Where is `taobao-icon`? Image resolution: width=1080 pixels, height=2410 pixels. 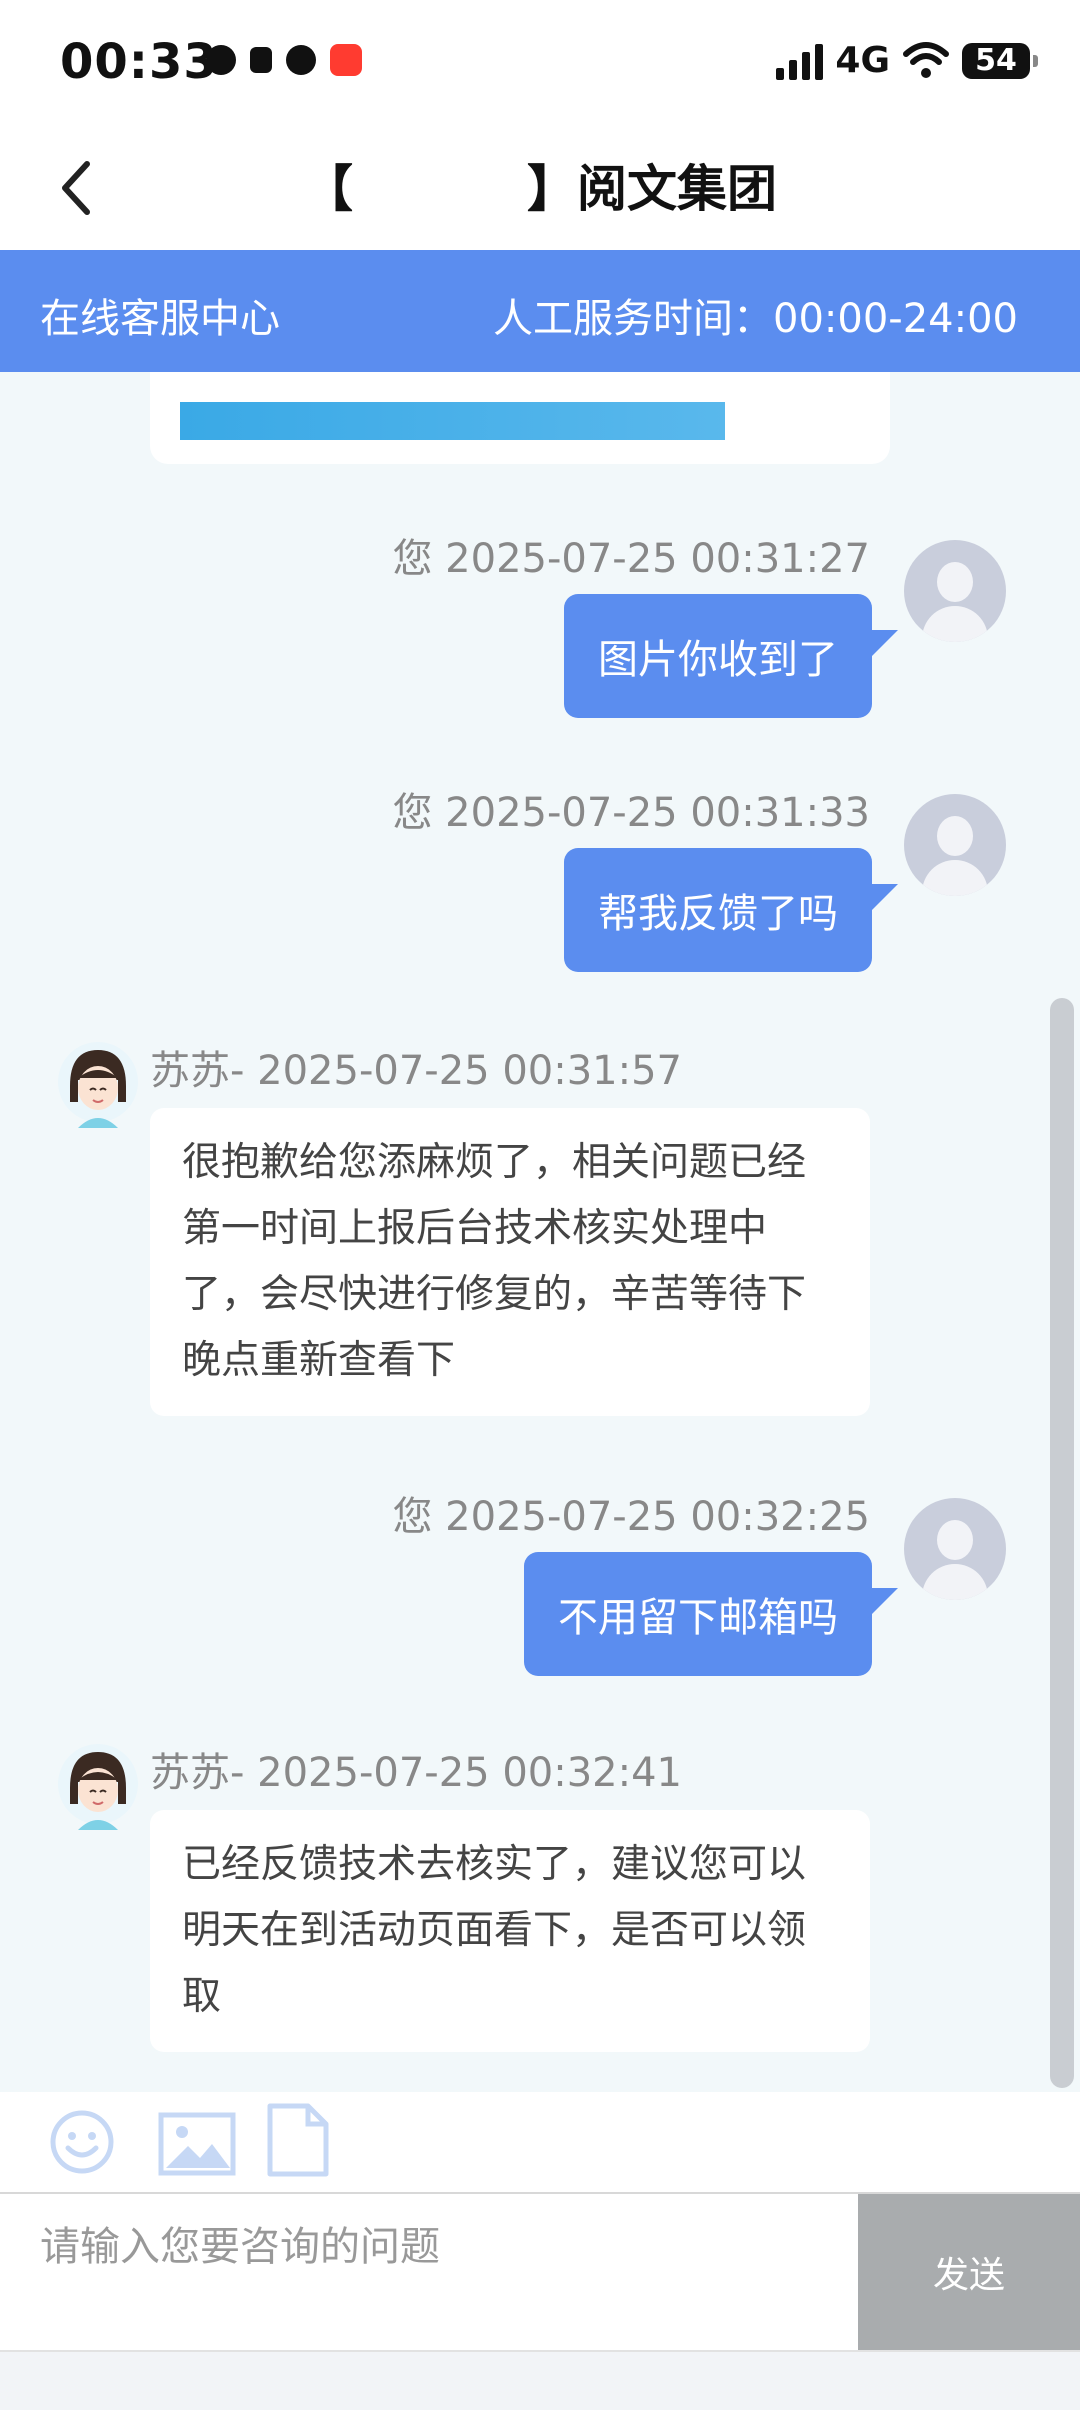
taobao-icon is located at coordinates (346, 60).